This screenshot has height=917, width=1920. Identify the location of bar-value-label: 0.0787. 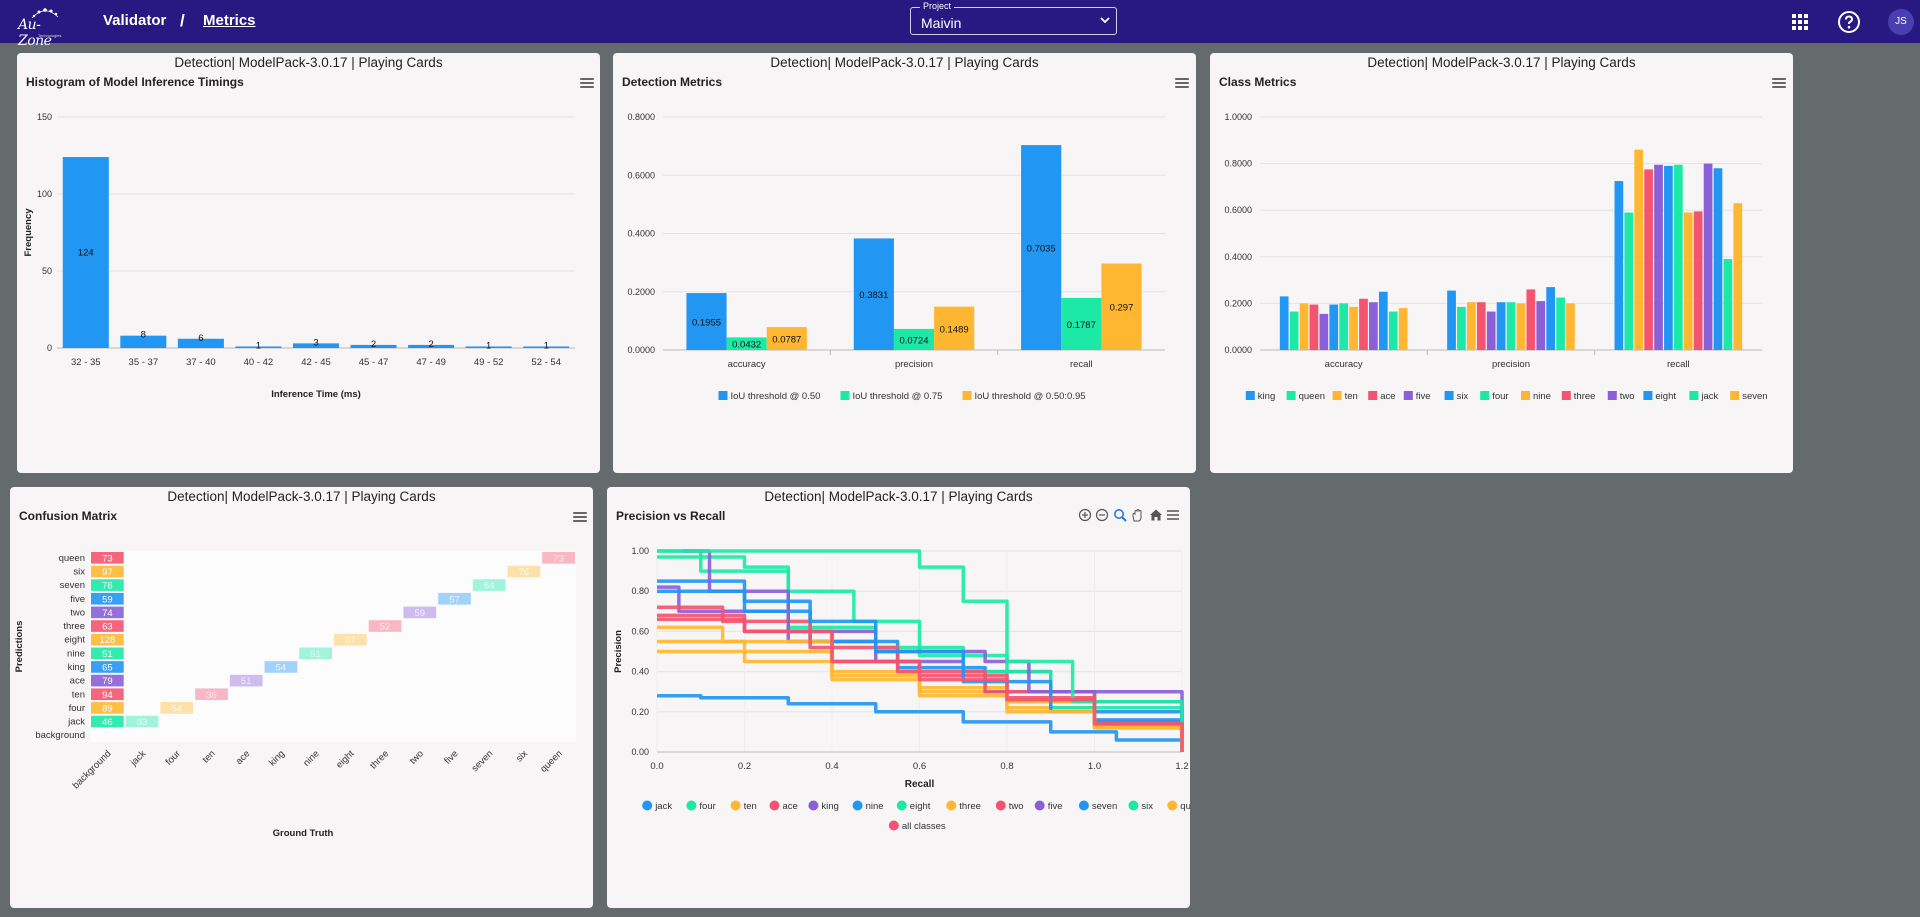
(786, 340).